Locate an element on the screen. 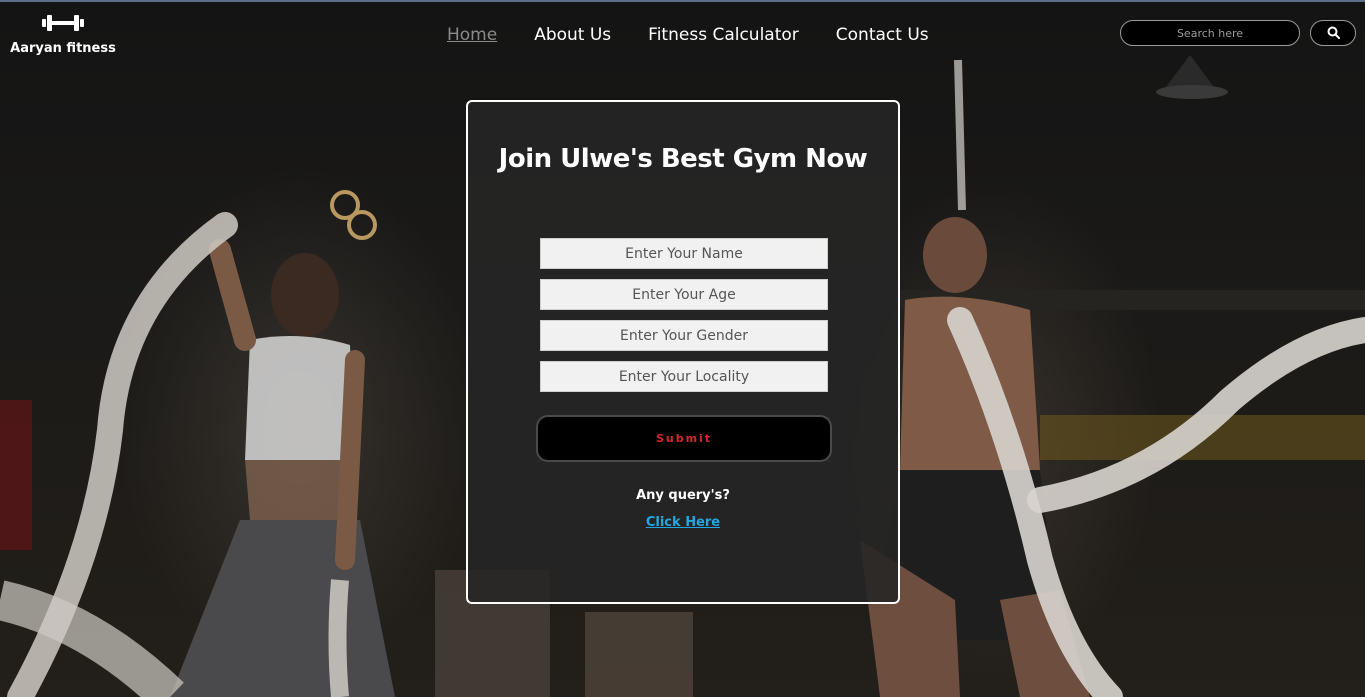 The height and width of the screenshot is (697, 1365). logo-text: Aaryan fitness is located at coordinates (63, 48).